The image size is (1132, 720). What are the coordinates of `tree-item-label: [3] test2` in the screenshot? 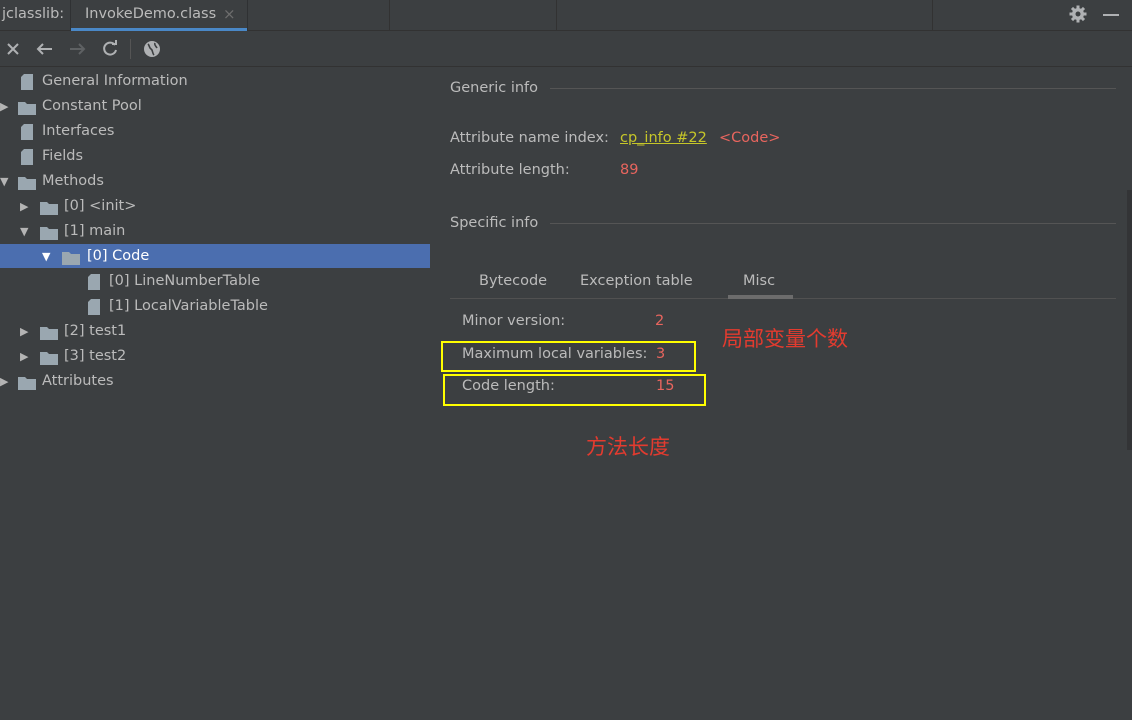 It's located at (95, 356).